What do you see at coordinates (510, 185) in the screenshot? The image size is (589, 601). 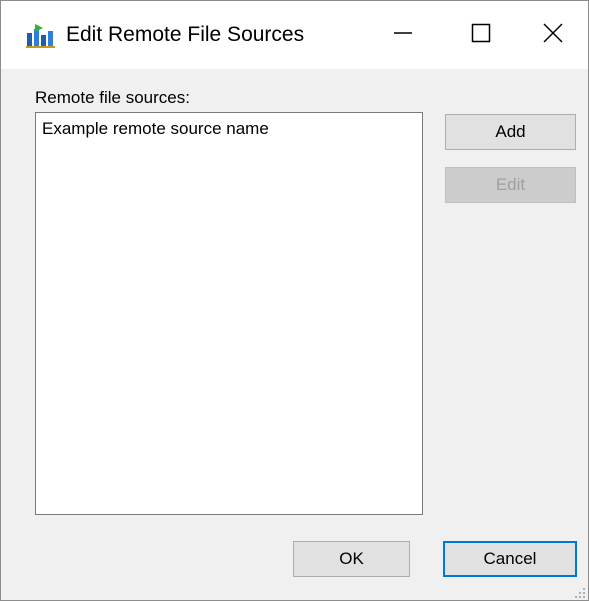 I see `edit-button: Edit` at bounding box center [510, 185].